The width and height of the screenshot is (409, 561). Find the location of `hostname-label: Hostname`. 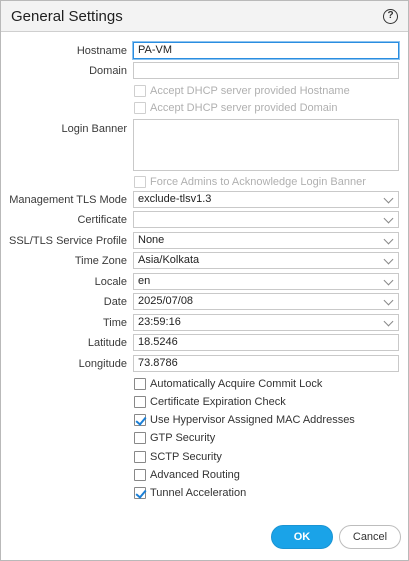

hostname-label: Hostname is located at coordinates (101, 51).